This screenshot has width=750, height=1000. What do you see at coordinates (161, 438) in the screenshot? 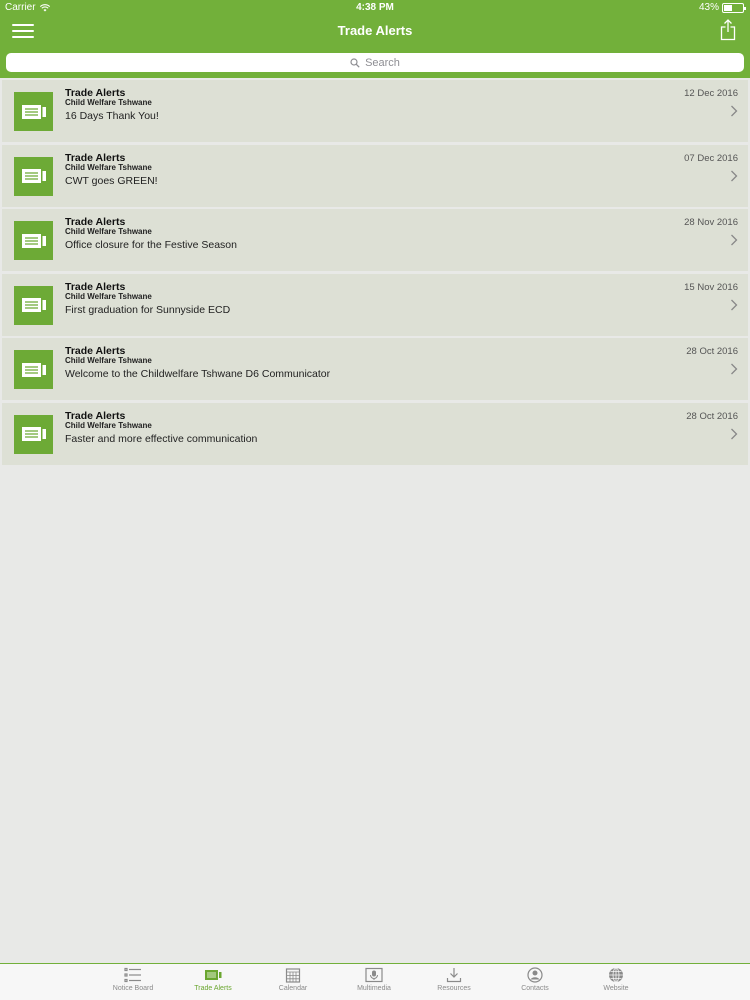
I see `alert-subject: Faster and more effective communication` at bounding box center [161, 438].